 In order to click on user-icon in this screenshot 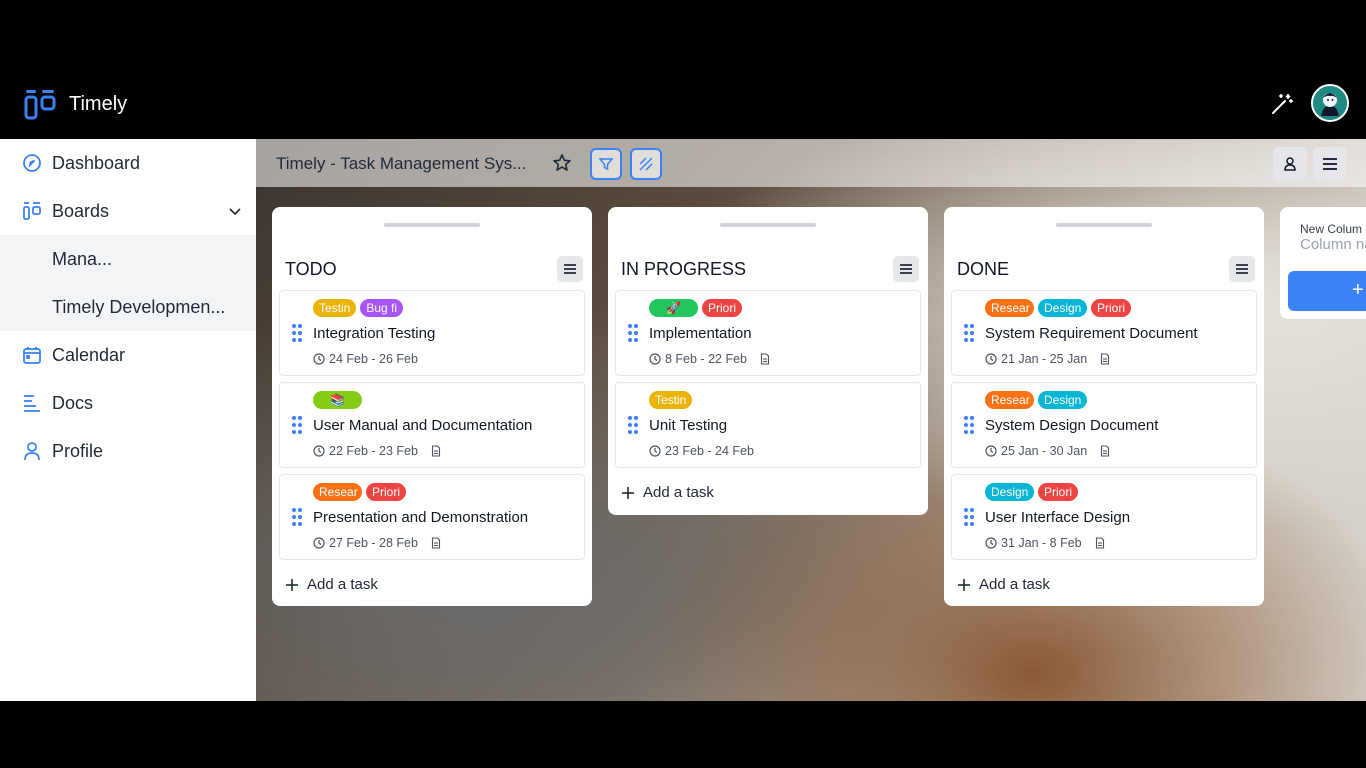, I will do `click(32, 451)`.